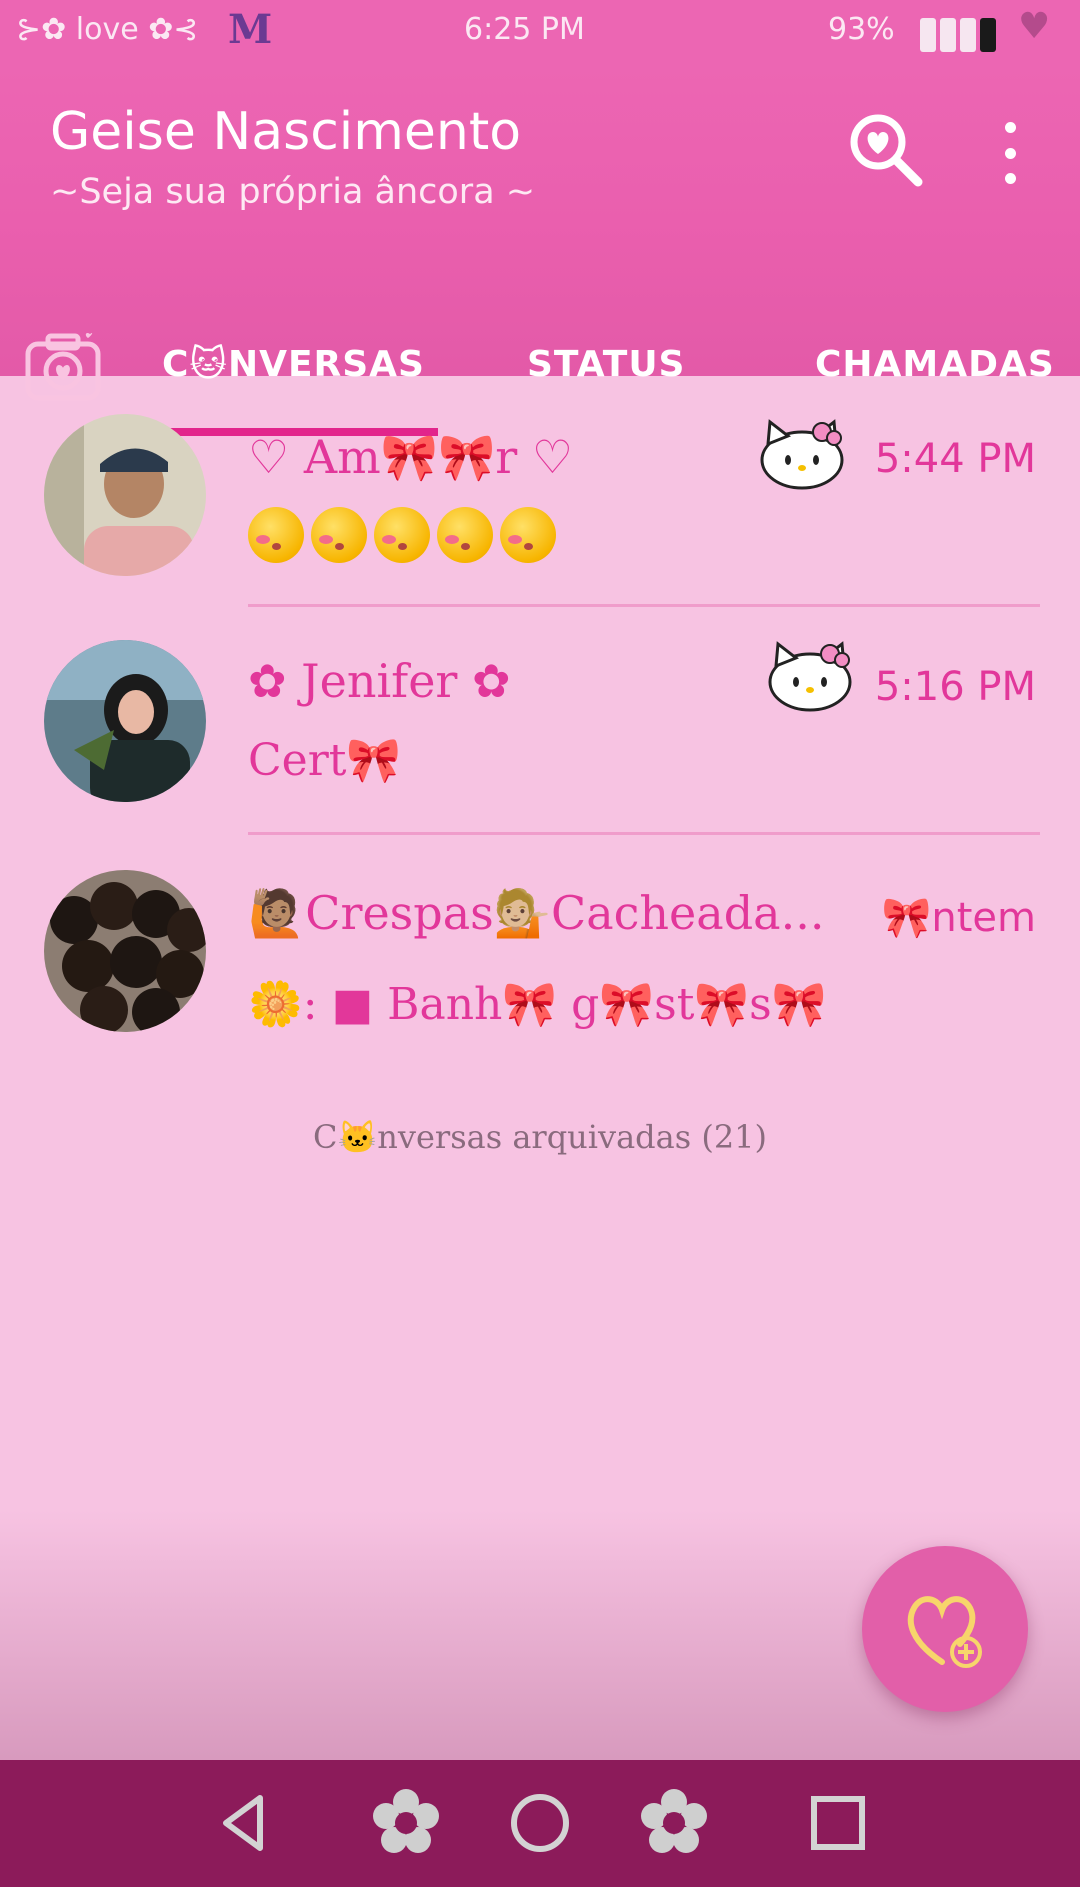 The height and width of the screenshot is (1887, 1080). What do you see at coordinates (861, 29) in the screenshot?
I see `battery-percent: 93%` at bounding box center [861, 29].